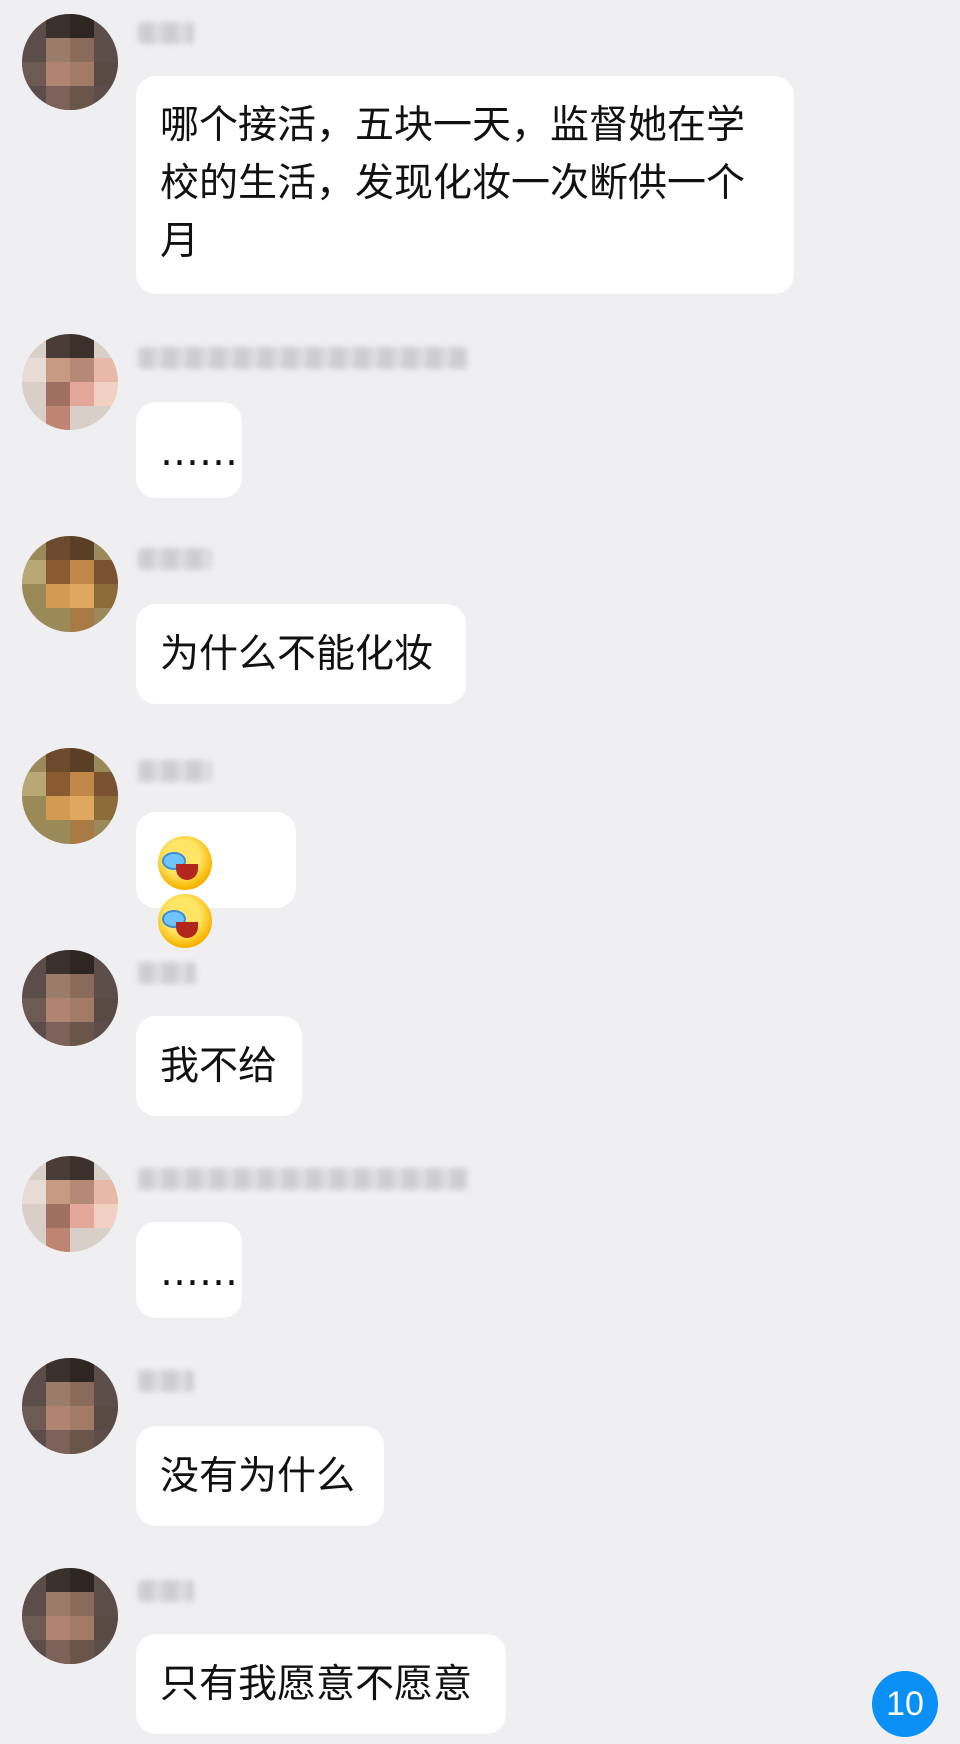  I want to click on message-text: 哪个接活，五块一天，监督她在学校的生活，发现化妆一次断供一个月, so click(453, 183).